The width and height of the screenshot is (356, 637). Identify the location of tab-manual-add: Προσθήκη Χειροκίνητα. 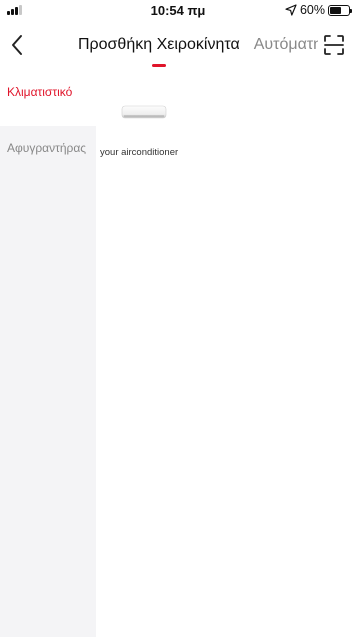
(159, 51).